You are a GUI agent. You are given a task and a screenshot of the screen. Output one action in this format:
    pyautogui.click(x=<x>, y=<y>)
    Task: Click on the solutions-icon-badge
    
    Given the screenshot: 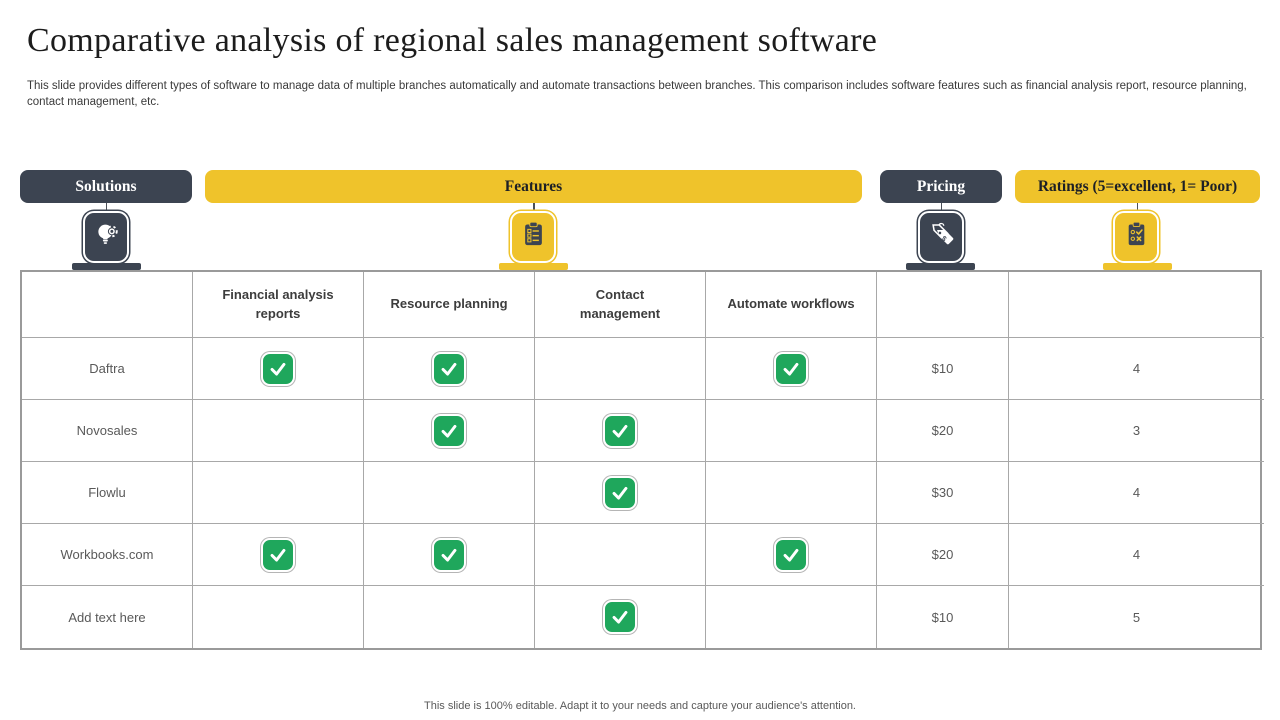 What is the action you would take?
    pyautogui.click(x=106, y=237)
    